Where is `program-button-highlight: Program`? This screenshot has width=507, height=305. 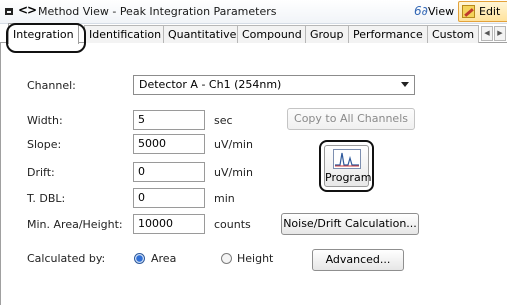 program-button-highlight: Program is located at coordinates (346, 166).